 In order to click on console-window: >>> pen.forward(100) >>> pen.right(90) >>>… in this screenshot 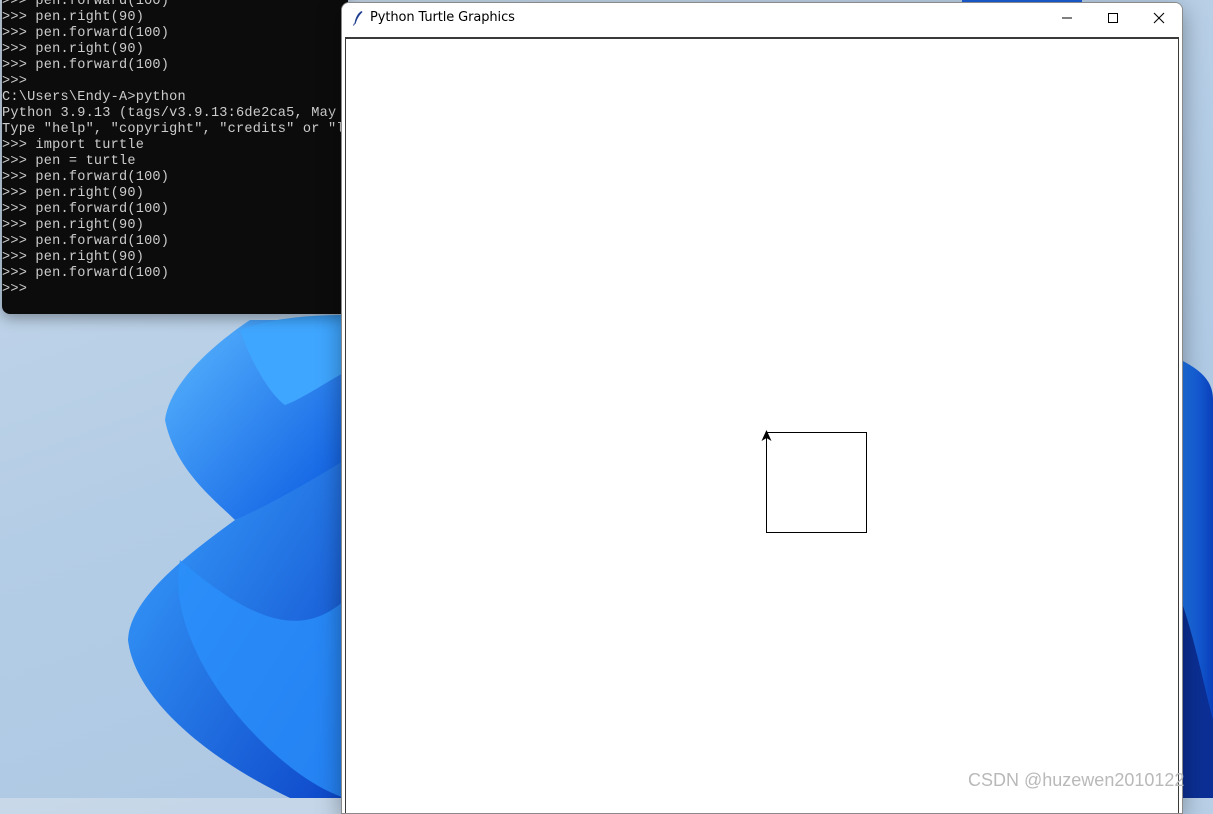, I will do `click(175, 157)`.